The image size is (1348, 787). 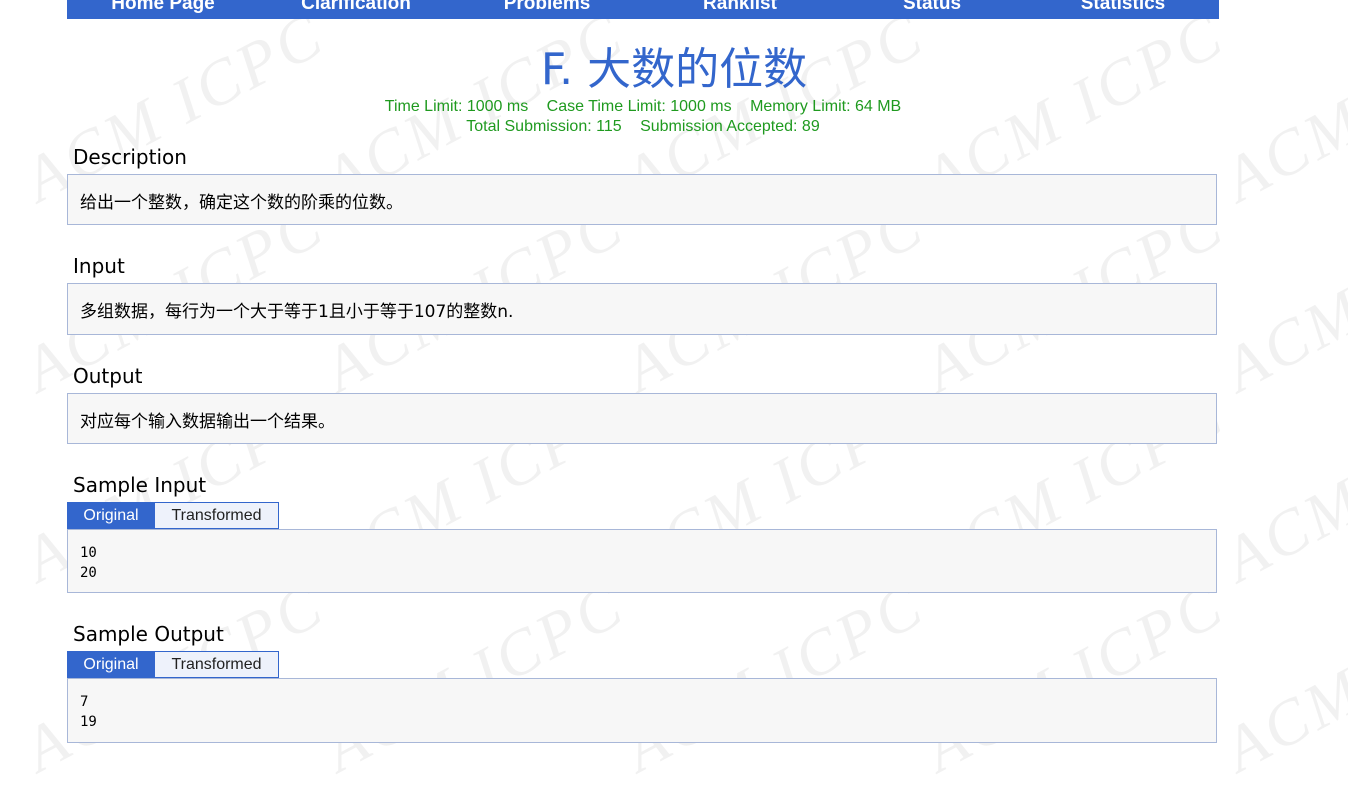 I want to click on output-text: 对应每个输入数据输出一个结果。, so click(x=207, y=422).